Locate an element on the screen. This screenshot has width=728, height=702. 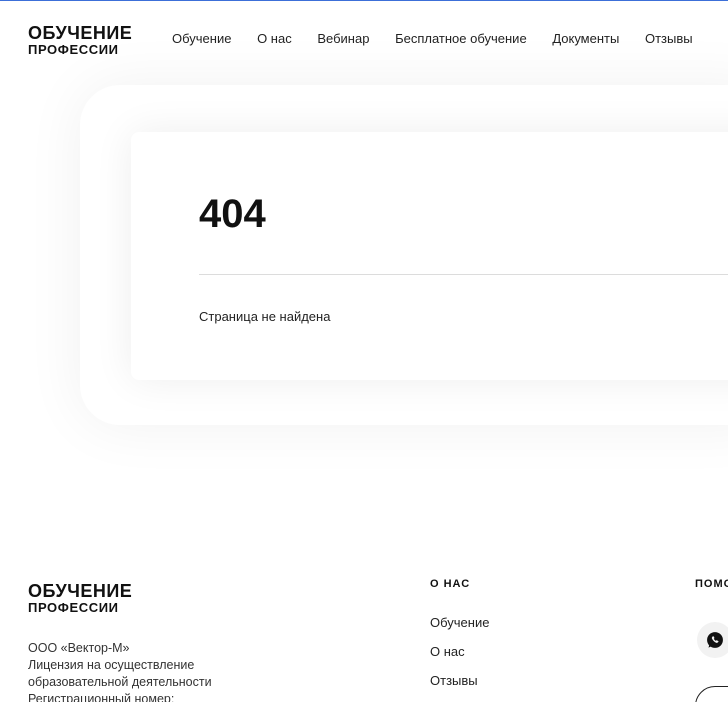
footer-link-about: О нас is located at coordinates (459, 658).